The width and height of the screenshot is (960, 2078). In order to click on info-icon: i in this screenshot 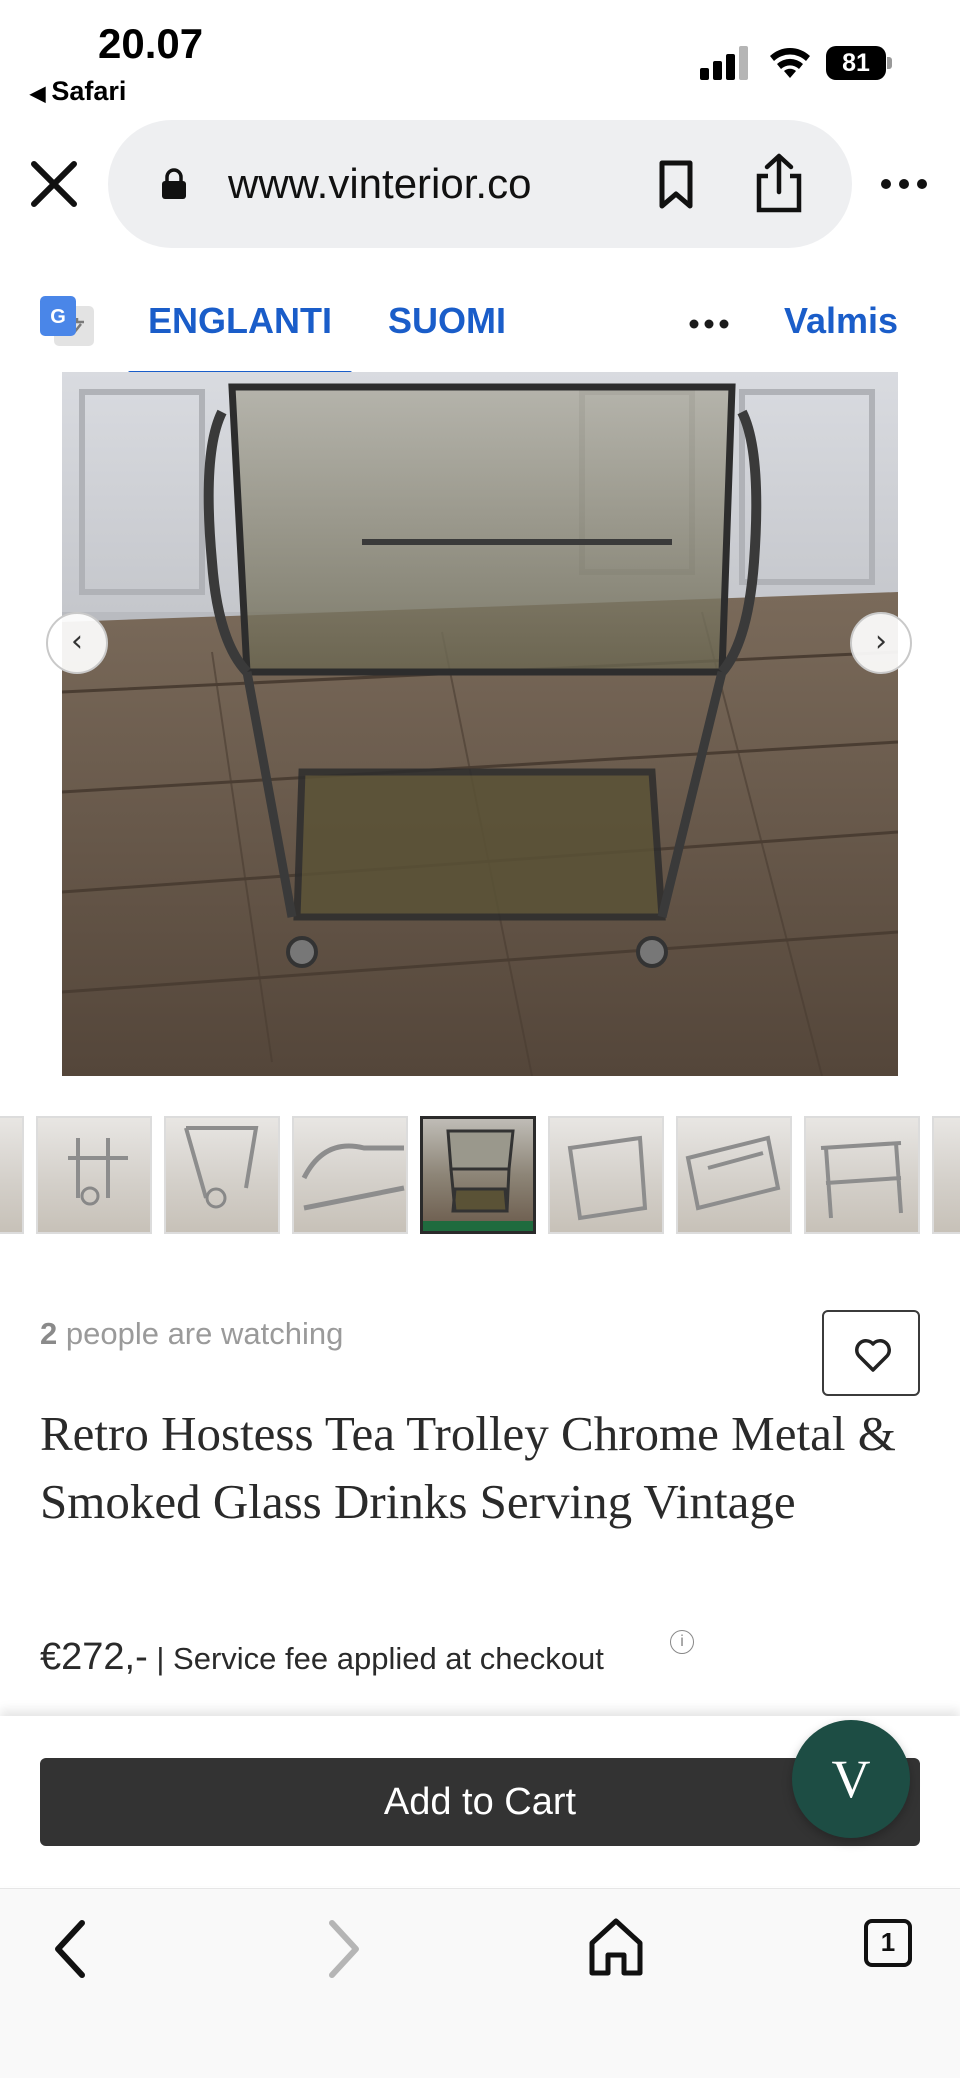, I will do `click(682, 1642)`.